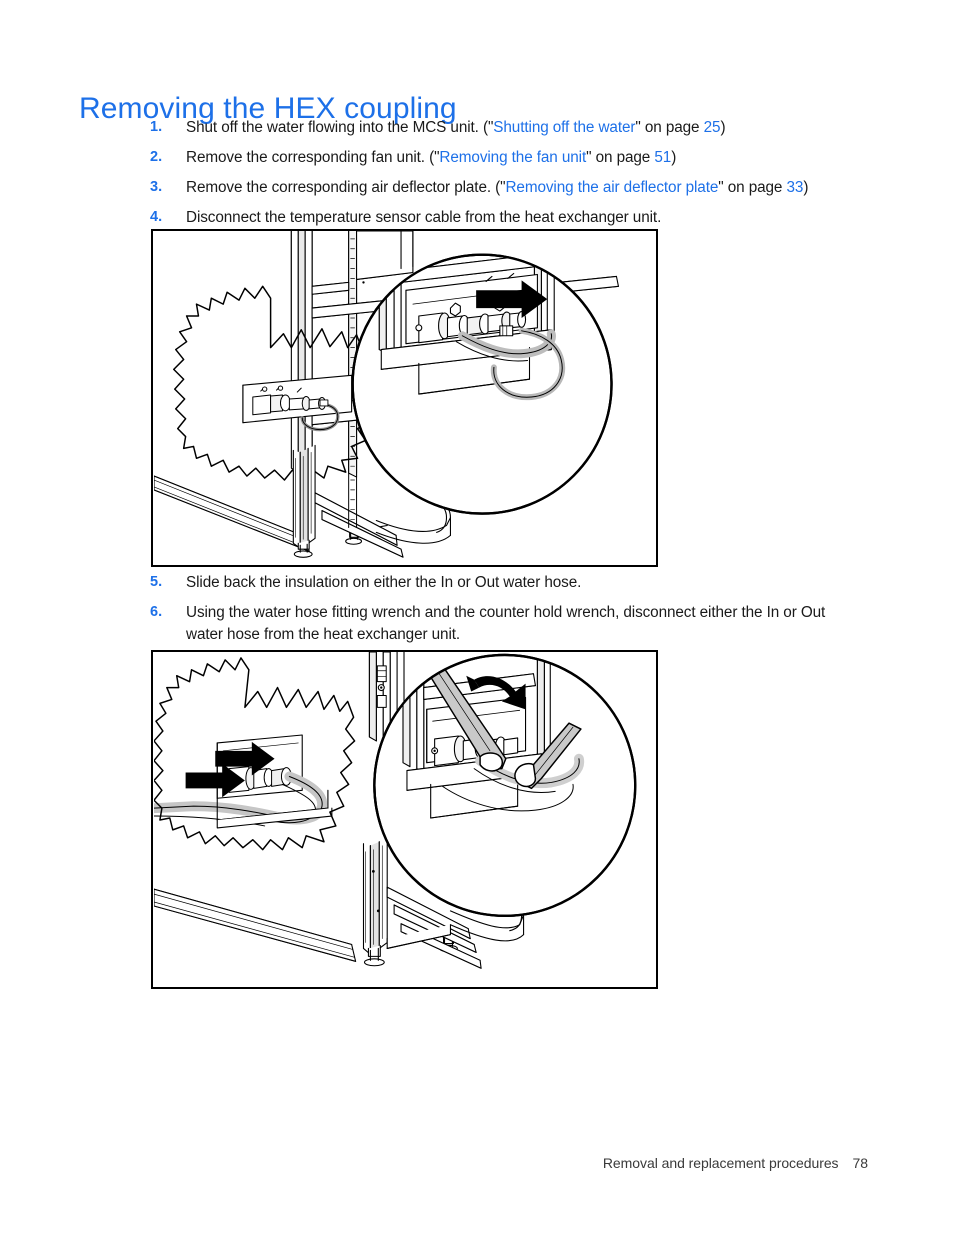  Describe the element at coordinates (611, 187) in the screenshot. I see `cross-reference-link: Removing the air deflector plate` at that location.